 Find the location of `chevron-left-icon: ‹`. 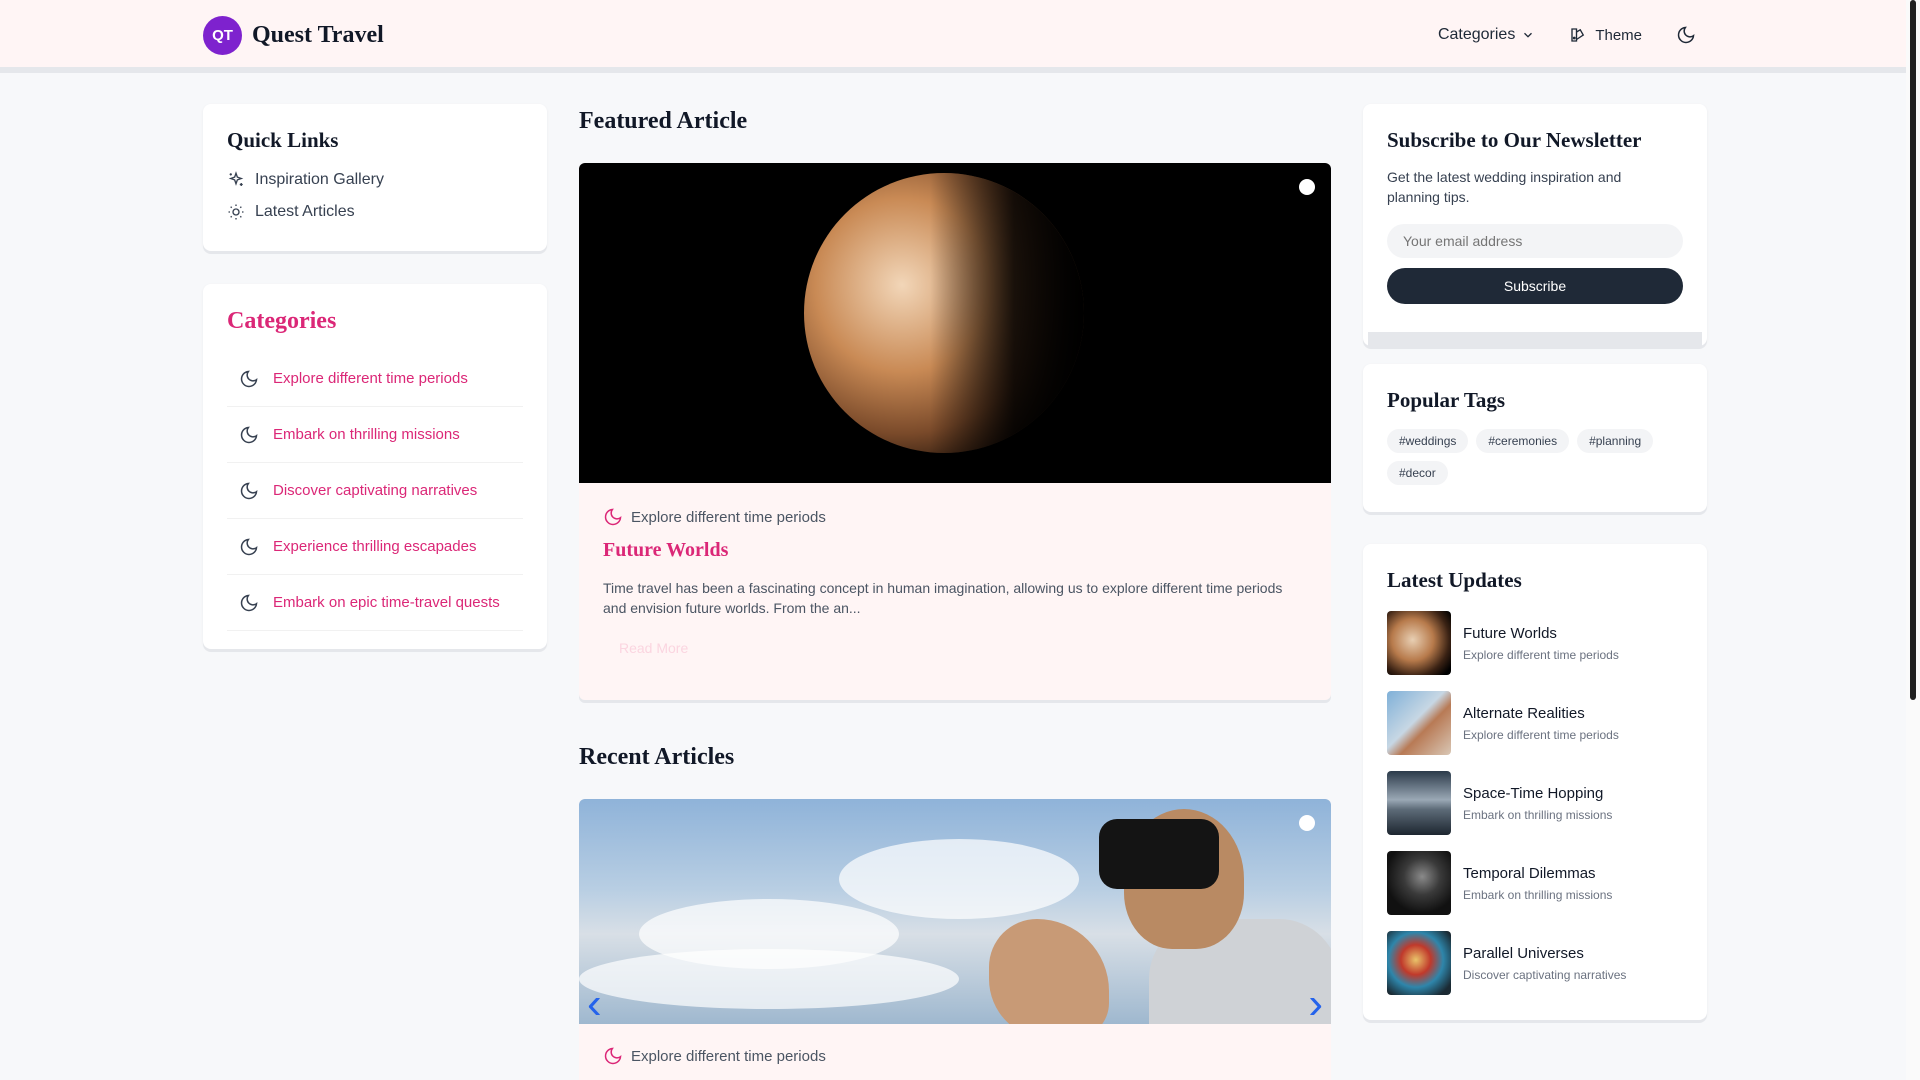

chevron-left-icon: ‹ is located at coordinates (594, 1001).